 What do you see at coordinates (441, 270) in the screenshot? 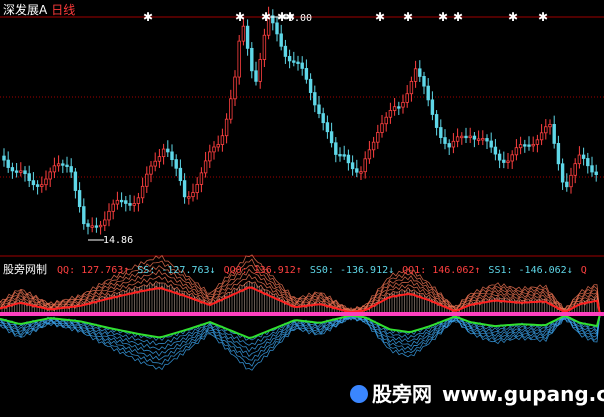
I see `indicator-value-4: QQ1: 146.062↑` at bounding box center [441, 270].